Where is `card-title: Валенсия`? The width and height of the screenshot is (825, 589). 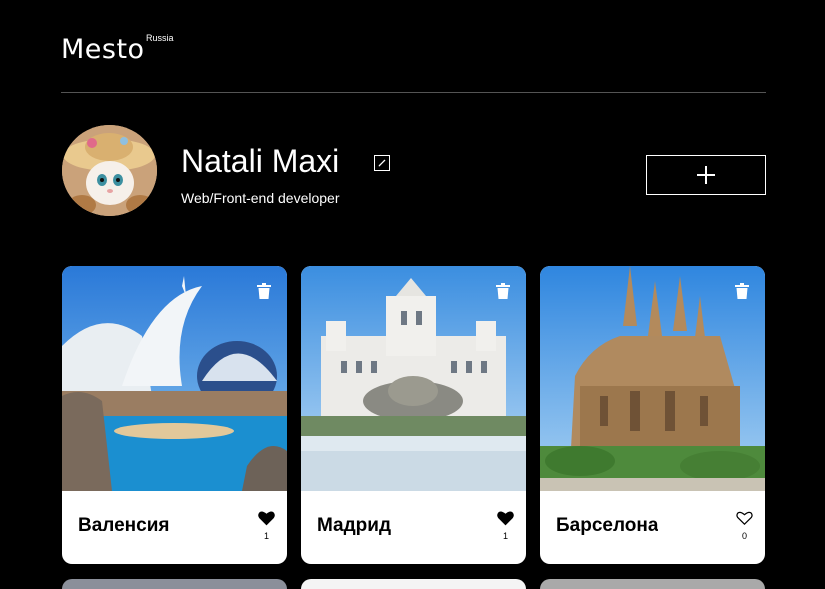 card-title: Валенсия is located at coordinates (124, 525).